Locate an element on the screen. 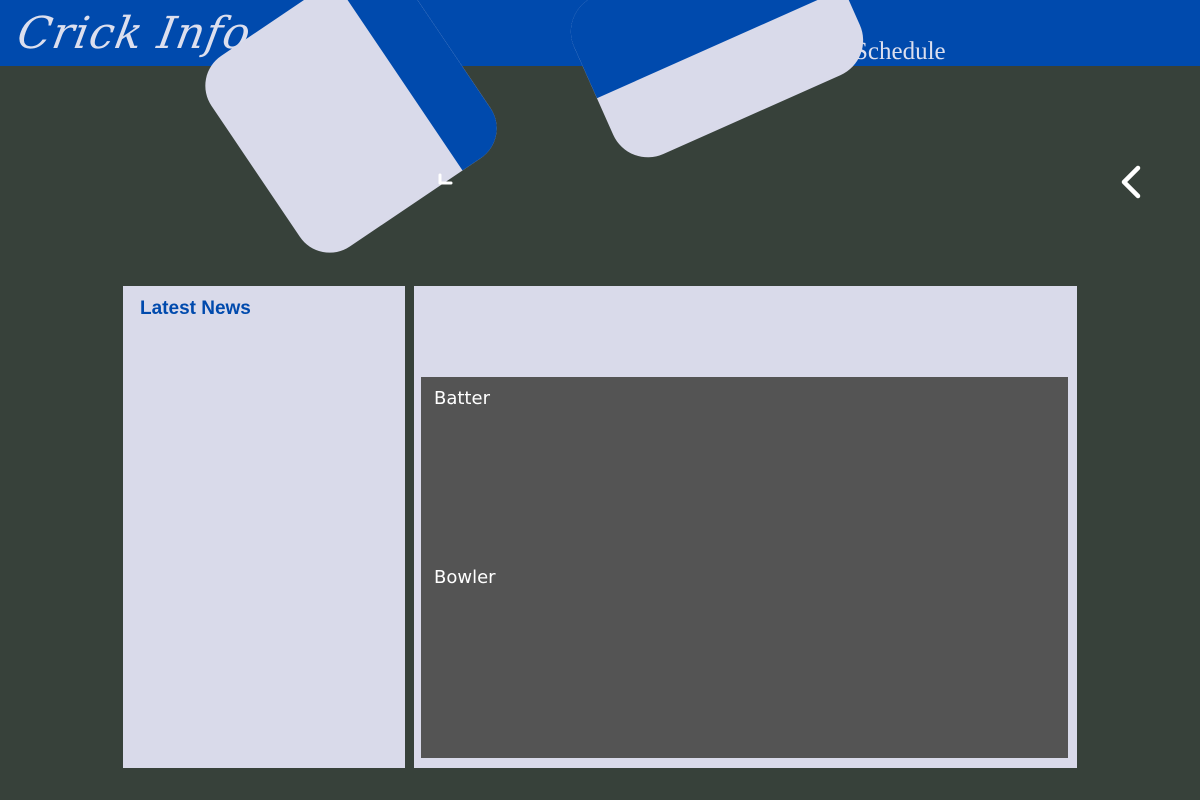 The width and height of the screenshot is (1200, 800). chevron-down-icon is located at coordinates (446, 180).